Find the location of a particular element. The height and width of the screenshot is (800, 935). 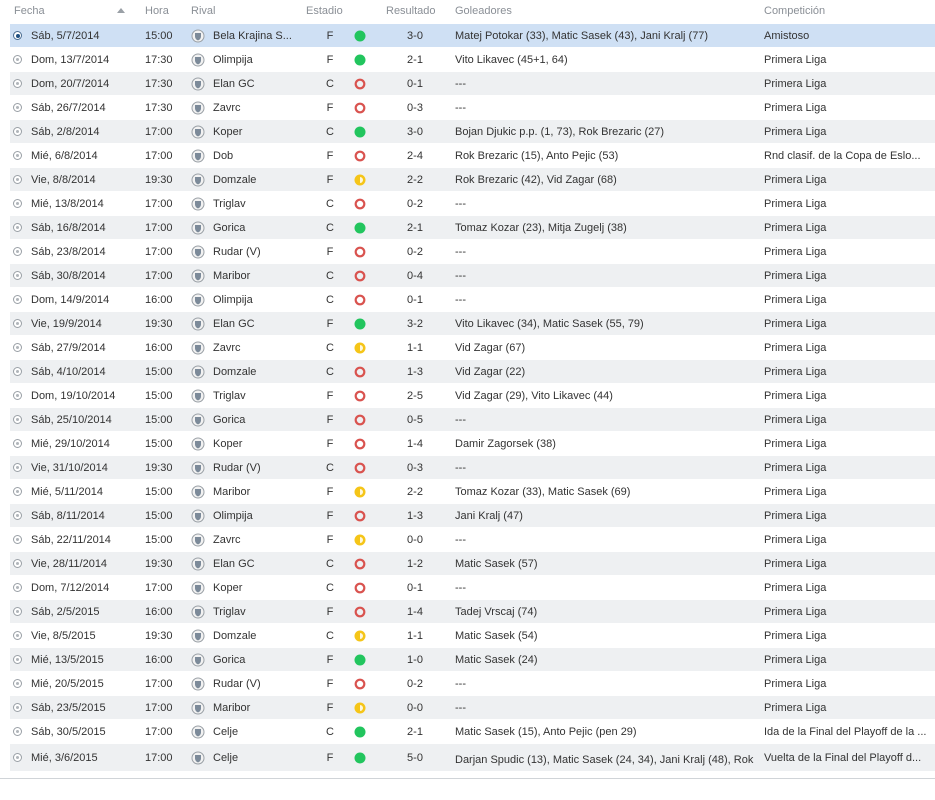

match-score: 0-0 is located at coordinates (415, 708).